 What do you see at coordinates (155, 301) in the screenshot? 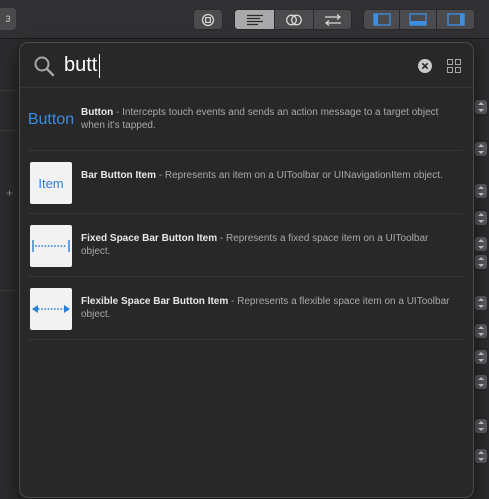
I see `item-title: Flexible Space Bar Button Item` at bounding box center [155, 301].